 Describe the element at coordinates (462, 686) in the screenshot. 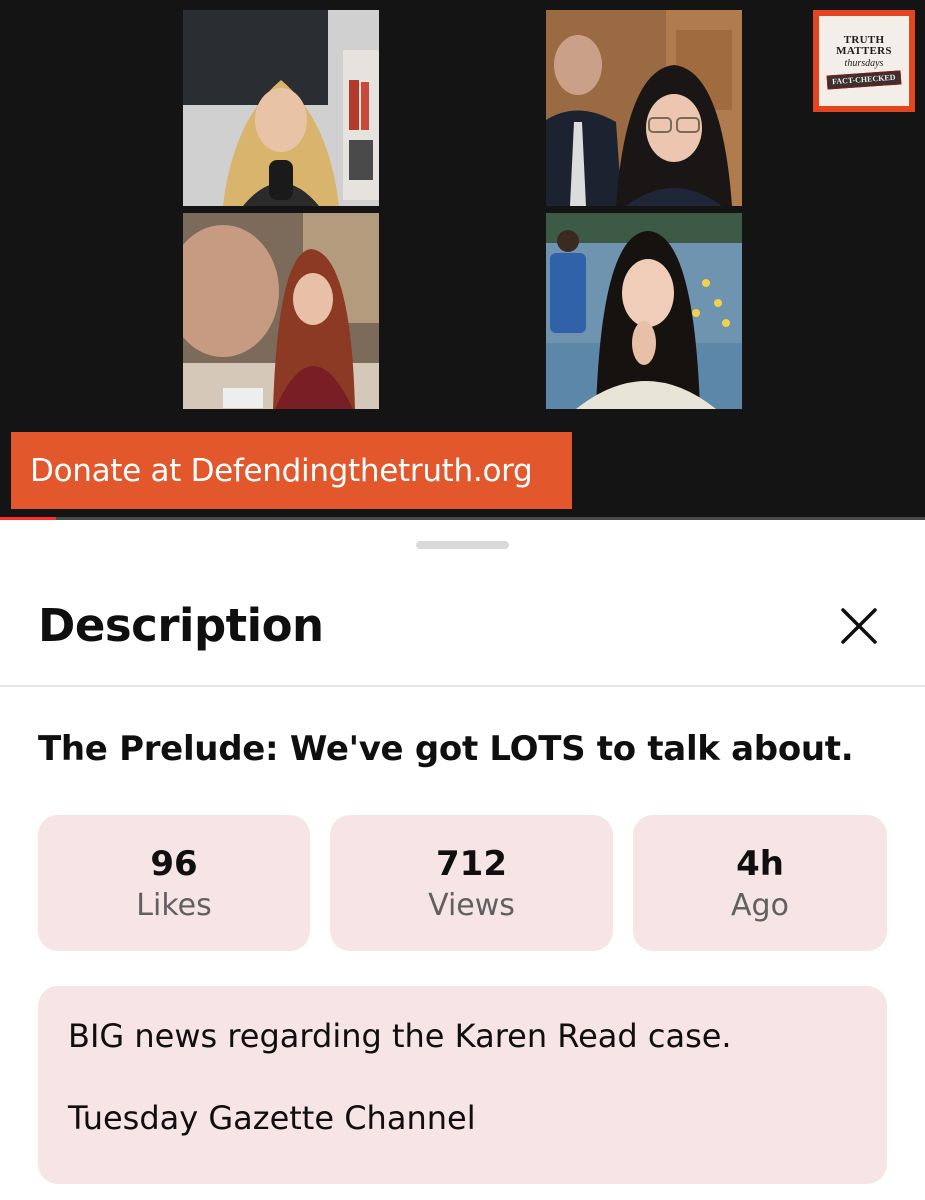

I see `header-divider` at that location.